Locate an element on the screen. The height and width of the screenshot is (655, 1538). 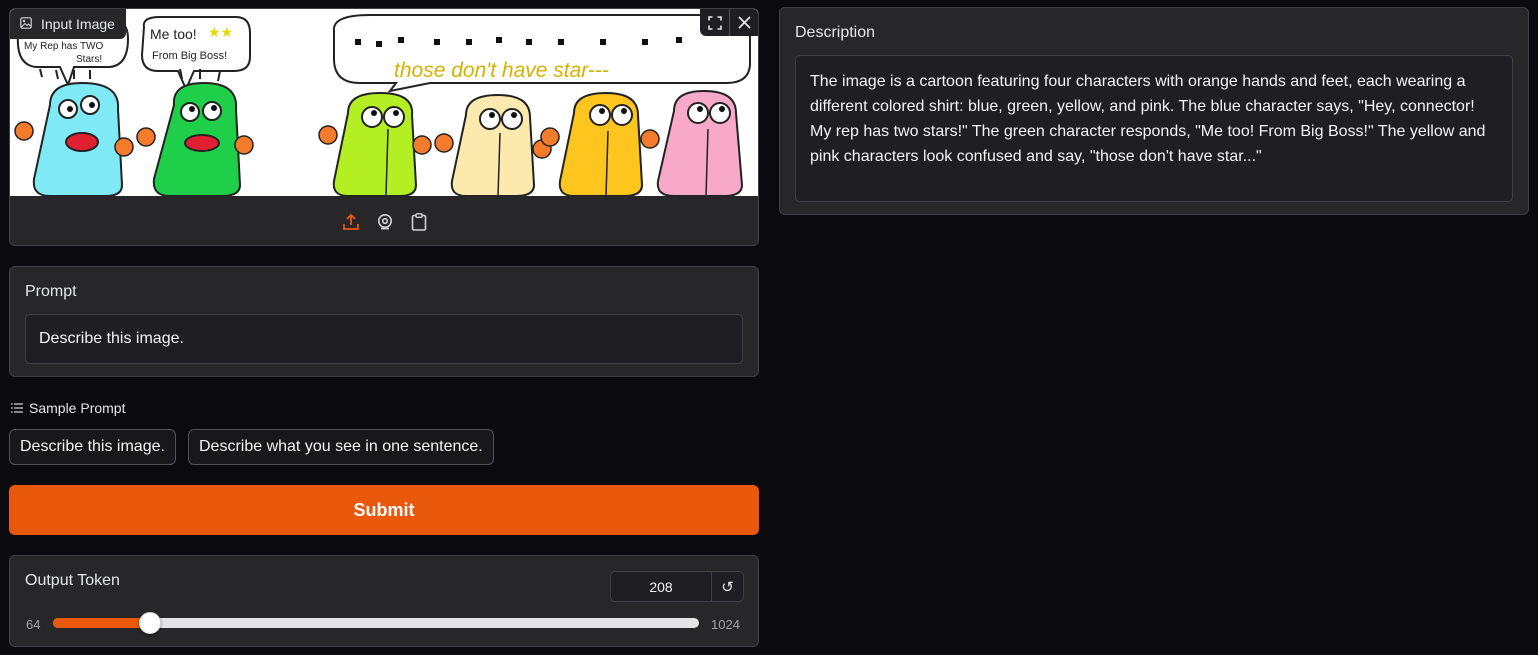
image-icon is located at coordinates (26, 24).